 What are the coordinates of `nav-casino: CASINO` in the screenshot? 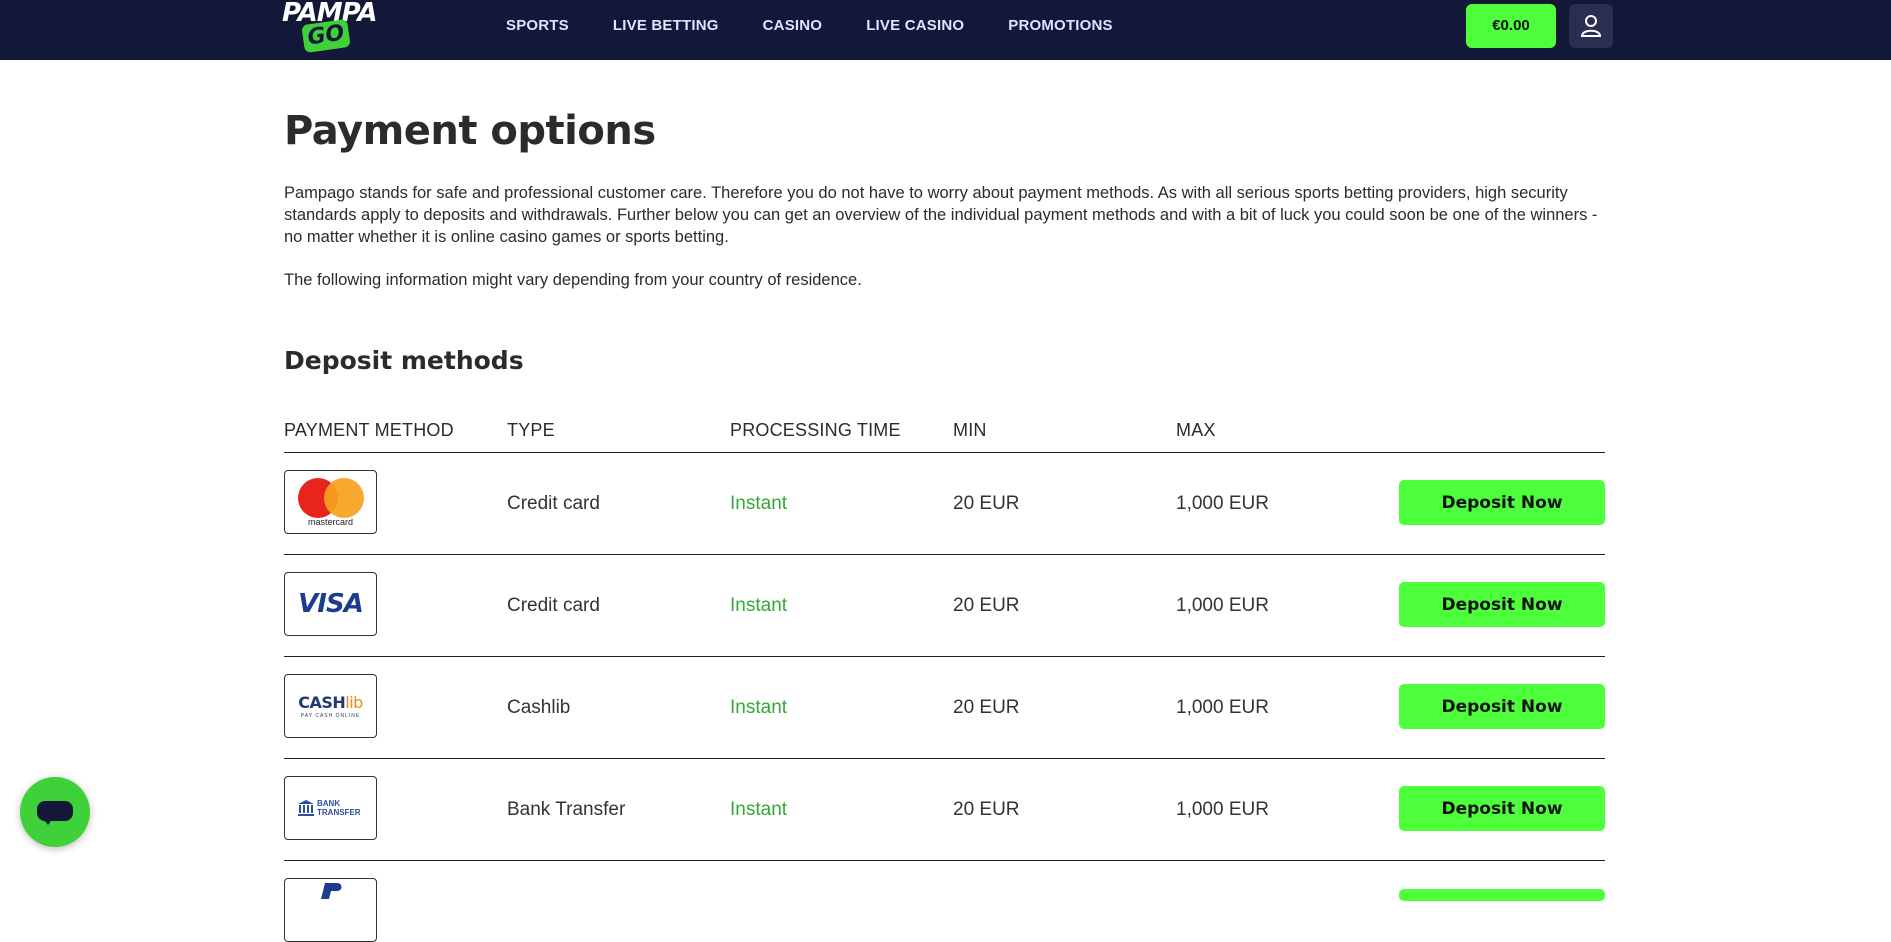 It's located at (793, 26).